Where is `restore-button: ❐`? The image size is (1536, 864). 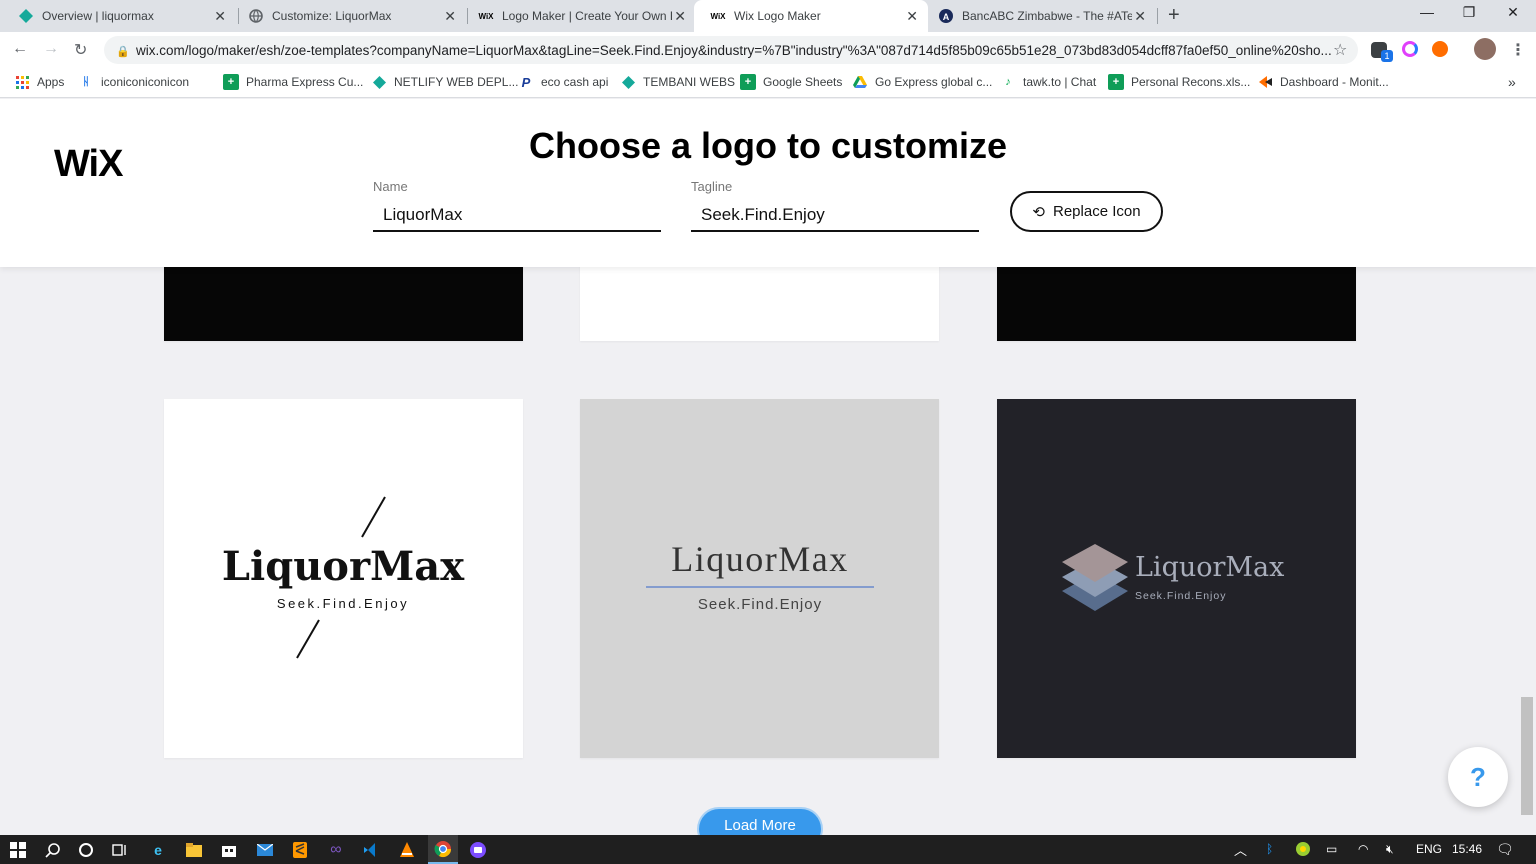
restore-button: ❐ is located at coordinates (1469, 12).